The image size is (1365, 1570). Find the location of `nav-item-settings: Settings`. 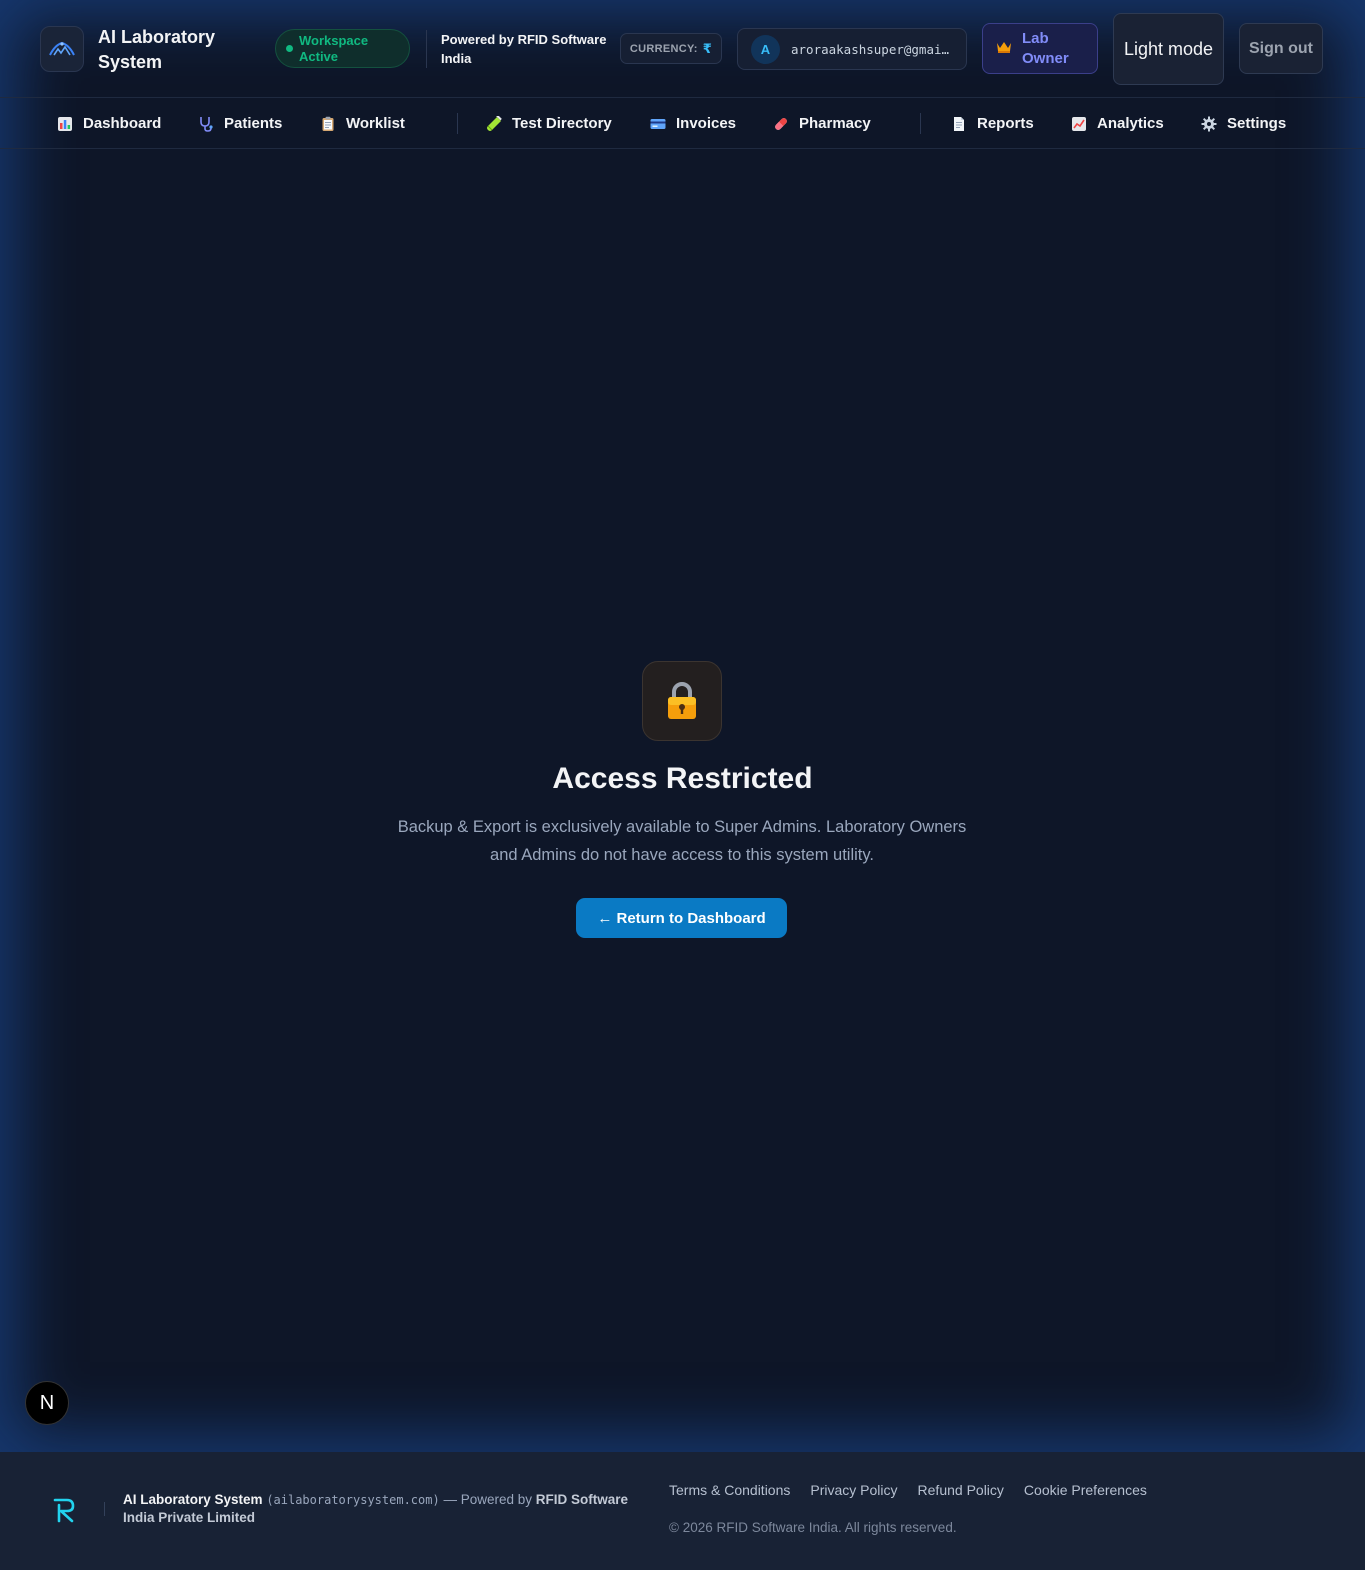

nav-item-settings: Settings is located at coordinates (1243, 123).